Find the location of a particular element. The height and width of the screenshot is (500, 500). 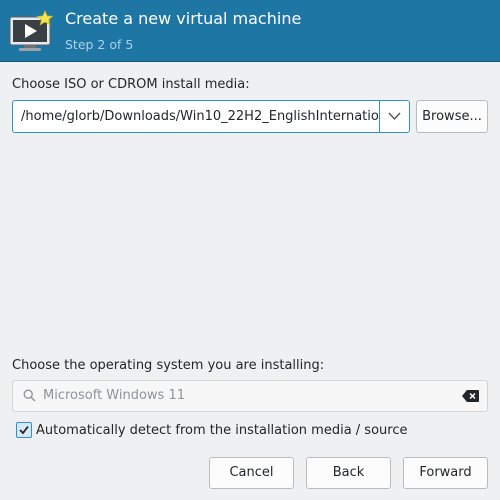

wizard-step-indicator: Step 2 of 5 is located at coordinates (99, 44).